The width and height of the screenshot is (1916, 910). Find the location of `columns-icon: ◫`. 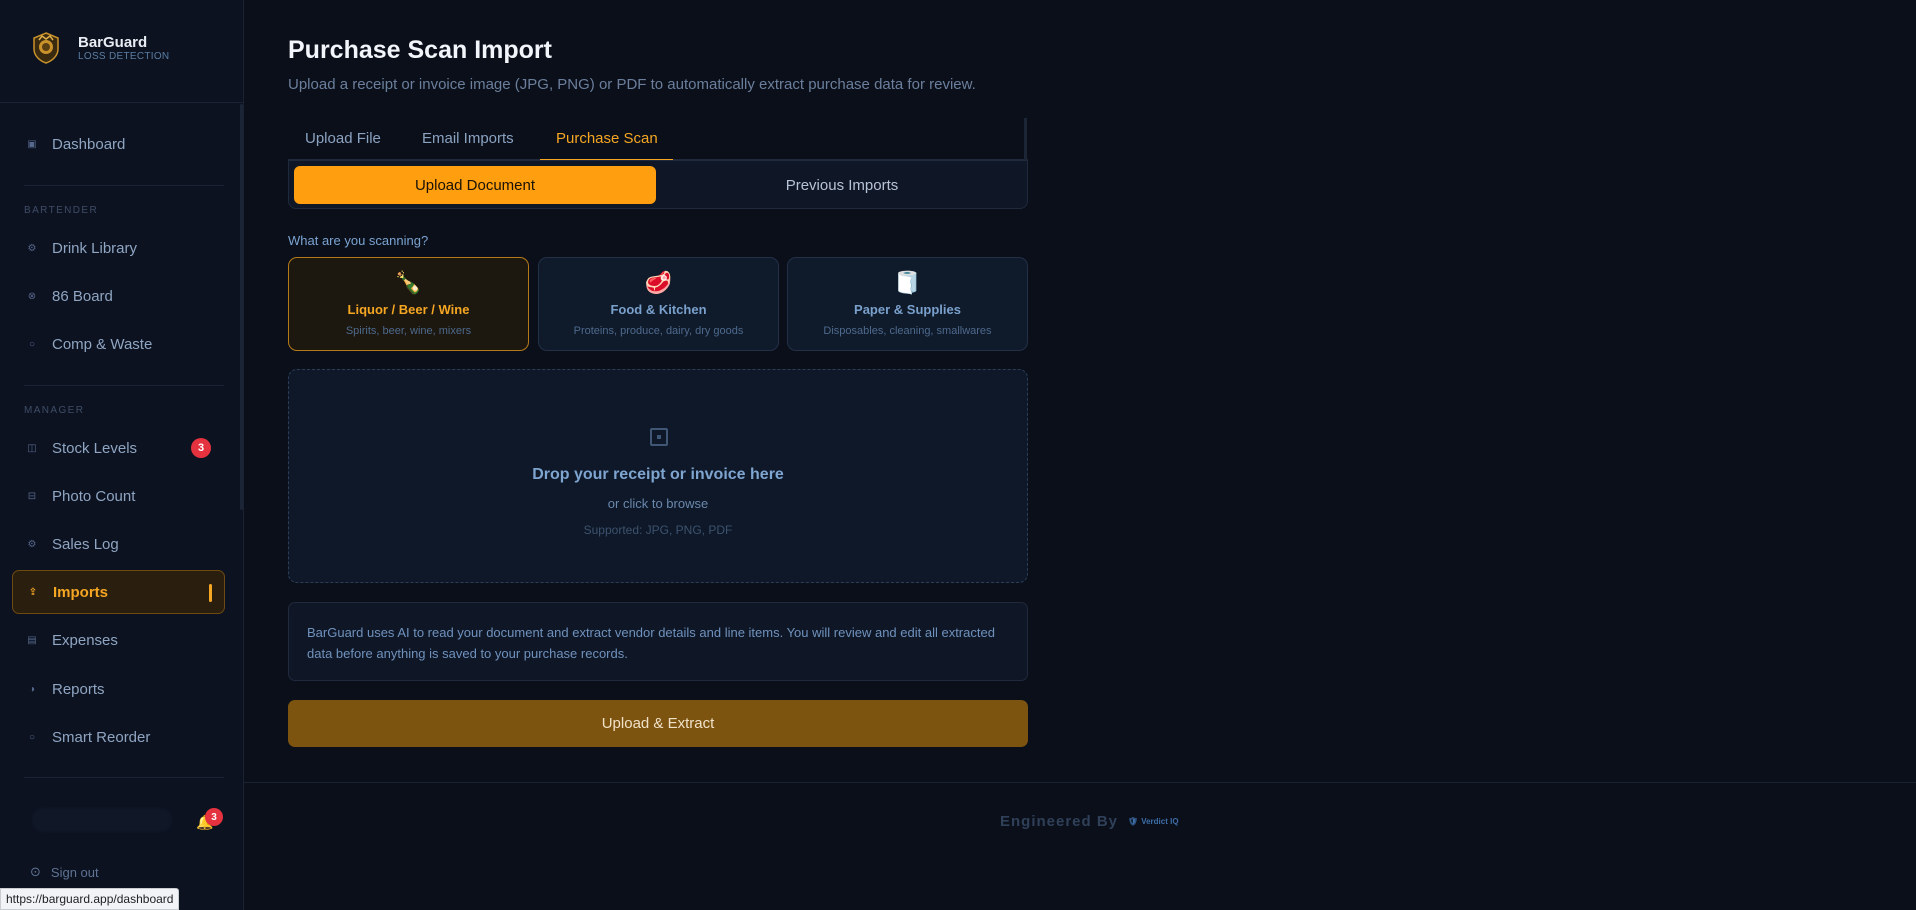

columns-icon: ◫ is located at coordinates (32, 448).